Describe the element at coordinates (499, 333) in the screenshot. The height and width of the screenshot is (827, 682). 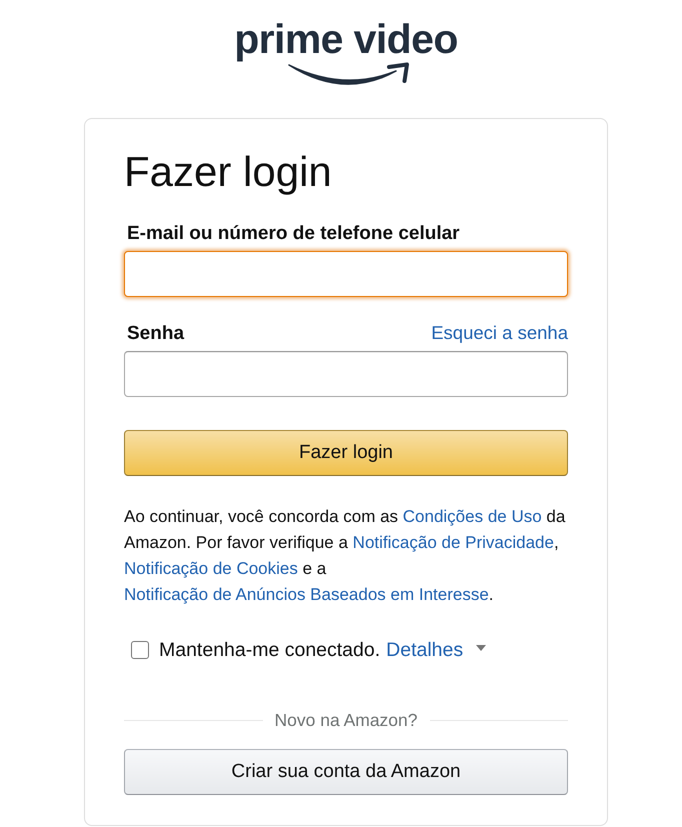
I see `forgot-password-link: Esqueci a senha` at that location.